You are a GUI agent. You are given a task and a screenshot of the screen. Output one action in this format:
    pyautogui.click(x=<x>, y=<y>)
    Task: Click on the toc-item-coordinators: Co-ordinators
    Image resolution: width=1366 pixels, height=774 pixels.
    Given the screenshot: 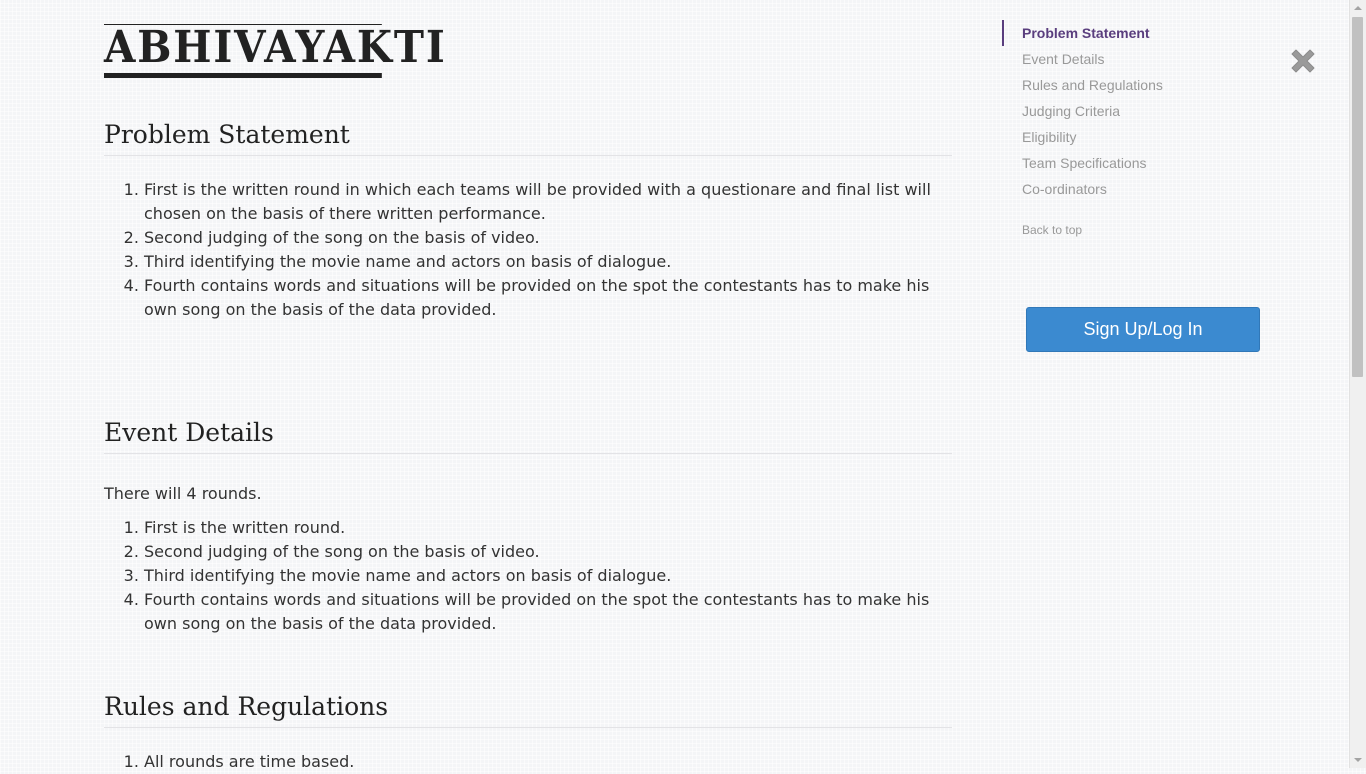 What is the action you would take?
    pyautogui.click(x=1102, y=189)
    